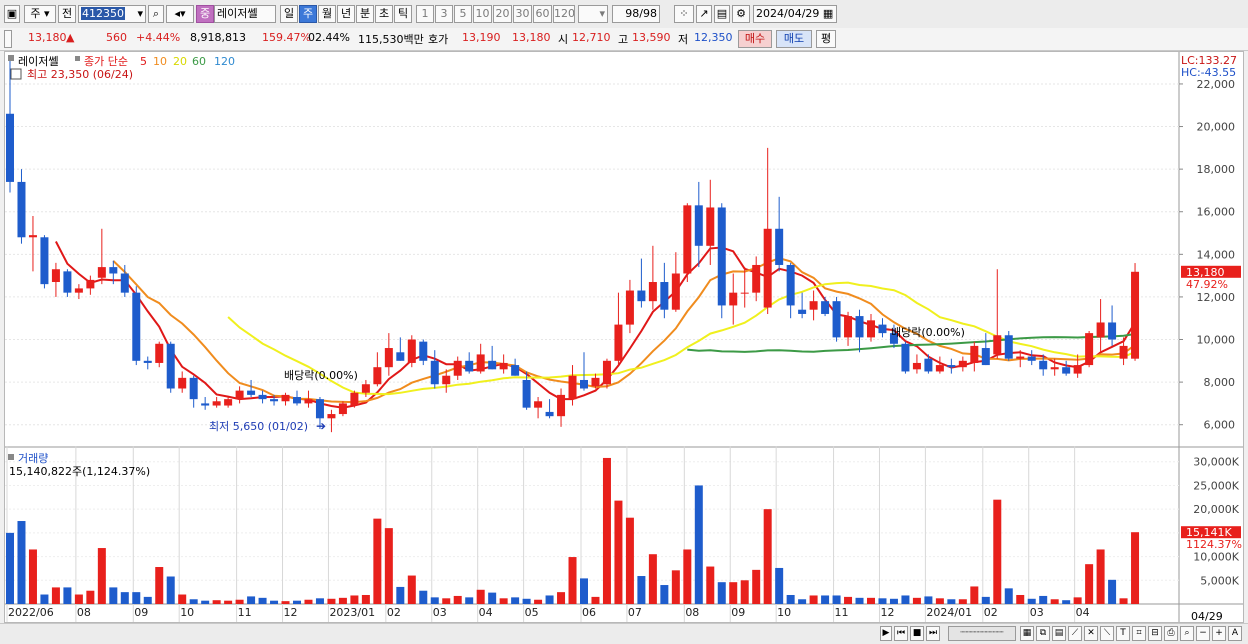 The width and height of the screenshot is (1248, 644). I want to click on sell-button: 매도, so click(794, 39).